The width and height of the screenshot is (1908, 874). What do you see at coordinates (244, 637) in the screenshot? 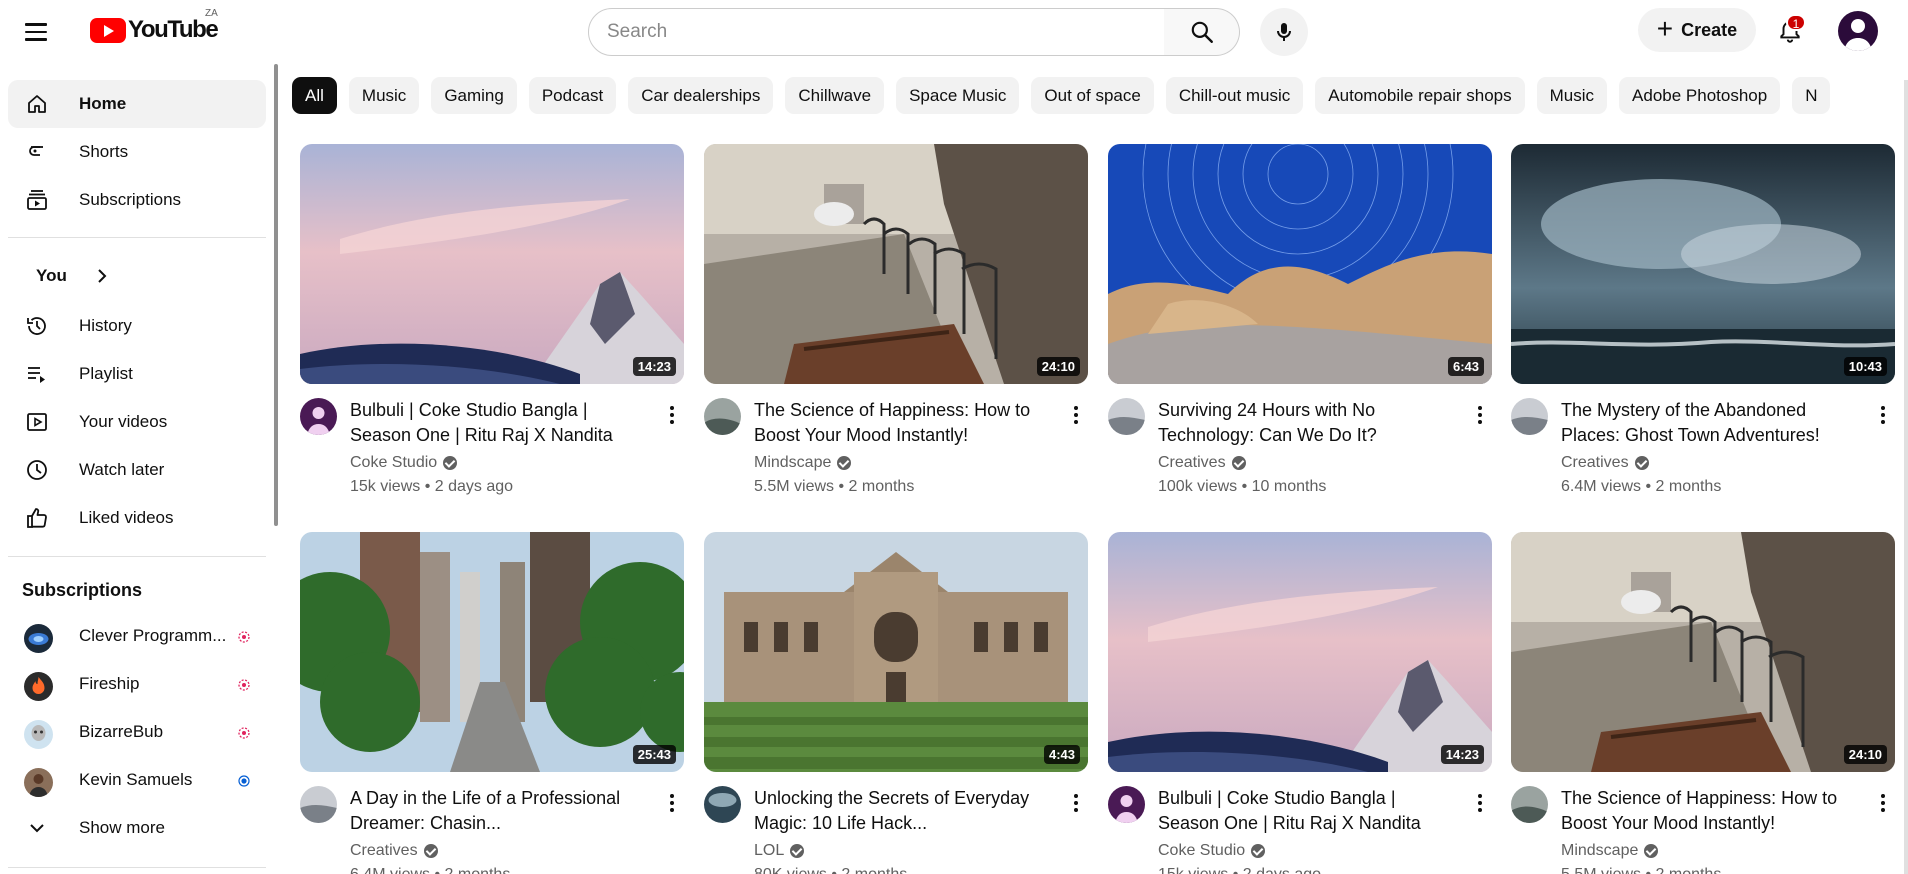
I see `live-indicator-icon` at bounding box center [244, 637].